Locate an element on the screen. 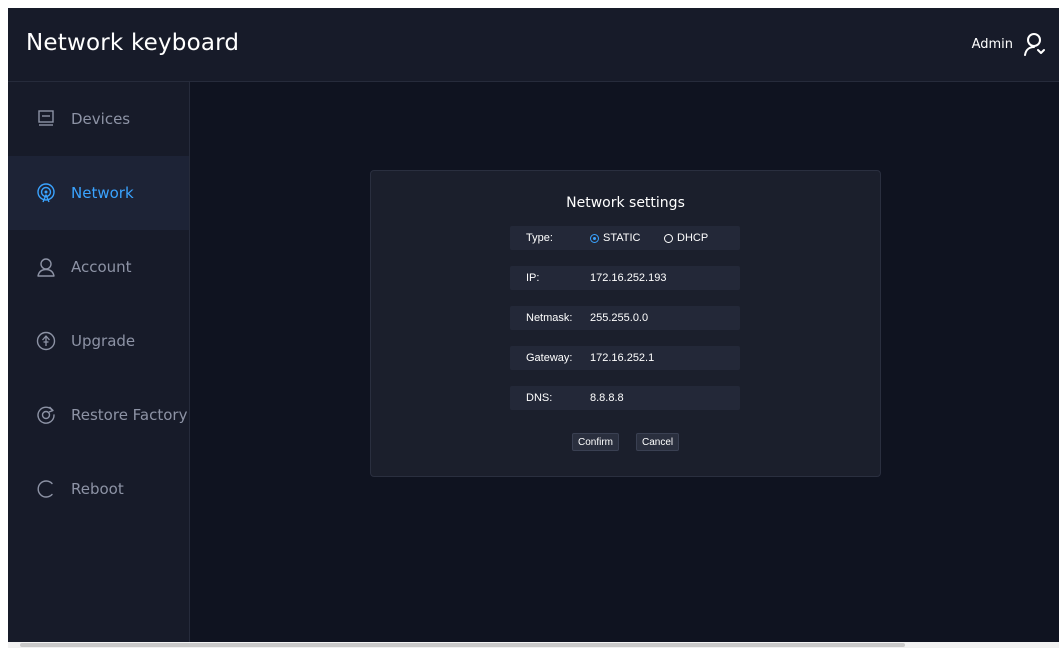 This screenshot has height=648, width=1059. ip-row: IP: is located at coordinates (625, 278).